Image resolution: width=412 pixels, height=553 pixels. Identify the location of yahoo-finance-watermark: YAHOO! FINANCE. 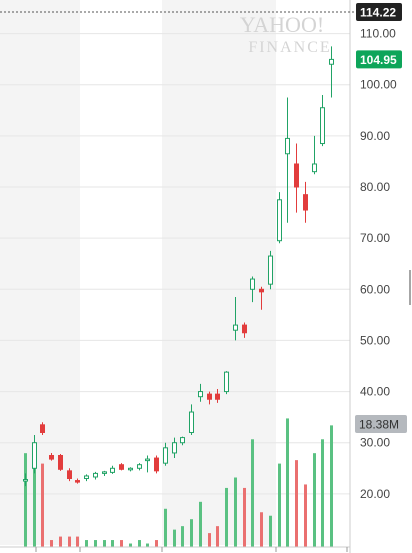
(285, 34).